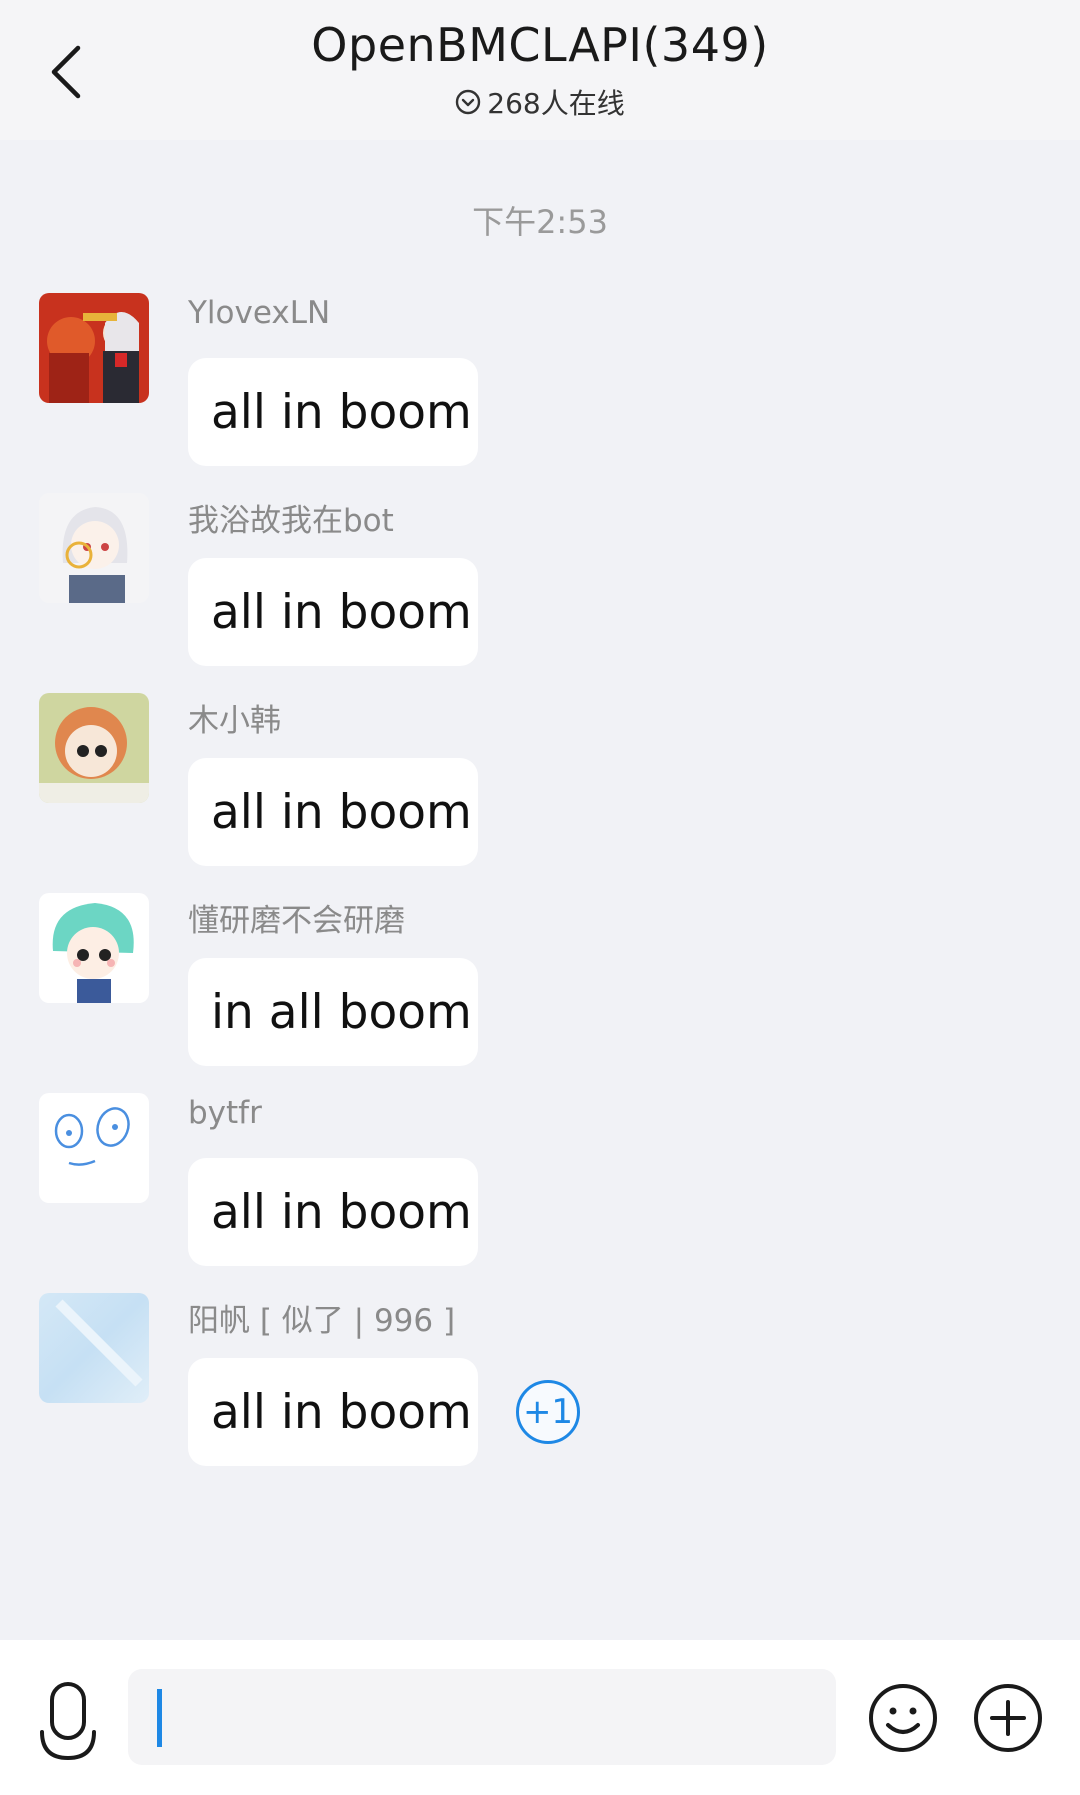  Describe the element at coordinates (225, 1113) in the screenshot. I see `sender-name: bytfr` at that location.